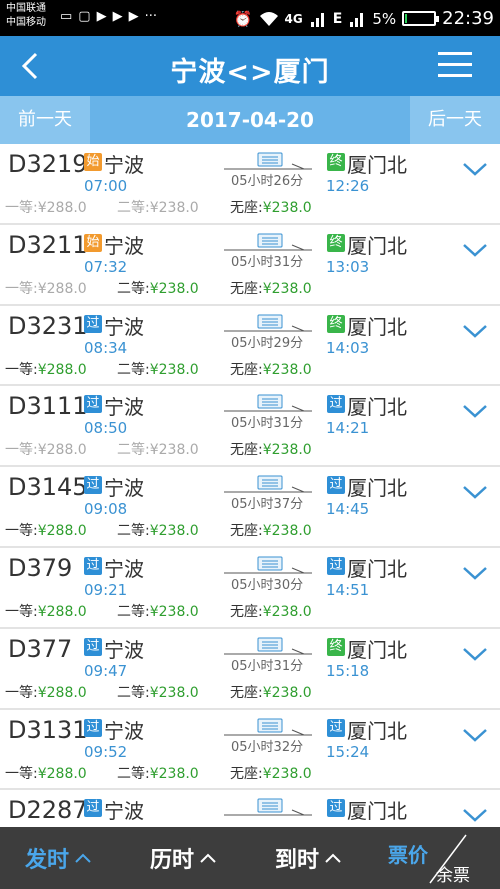 The height and width of the screenshot is (889, 500). What do you see at coordinates (267, 505) in the screenshot?
I see `trip-duration: 05小时37分` at bounding box center [267, 505].